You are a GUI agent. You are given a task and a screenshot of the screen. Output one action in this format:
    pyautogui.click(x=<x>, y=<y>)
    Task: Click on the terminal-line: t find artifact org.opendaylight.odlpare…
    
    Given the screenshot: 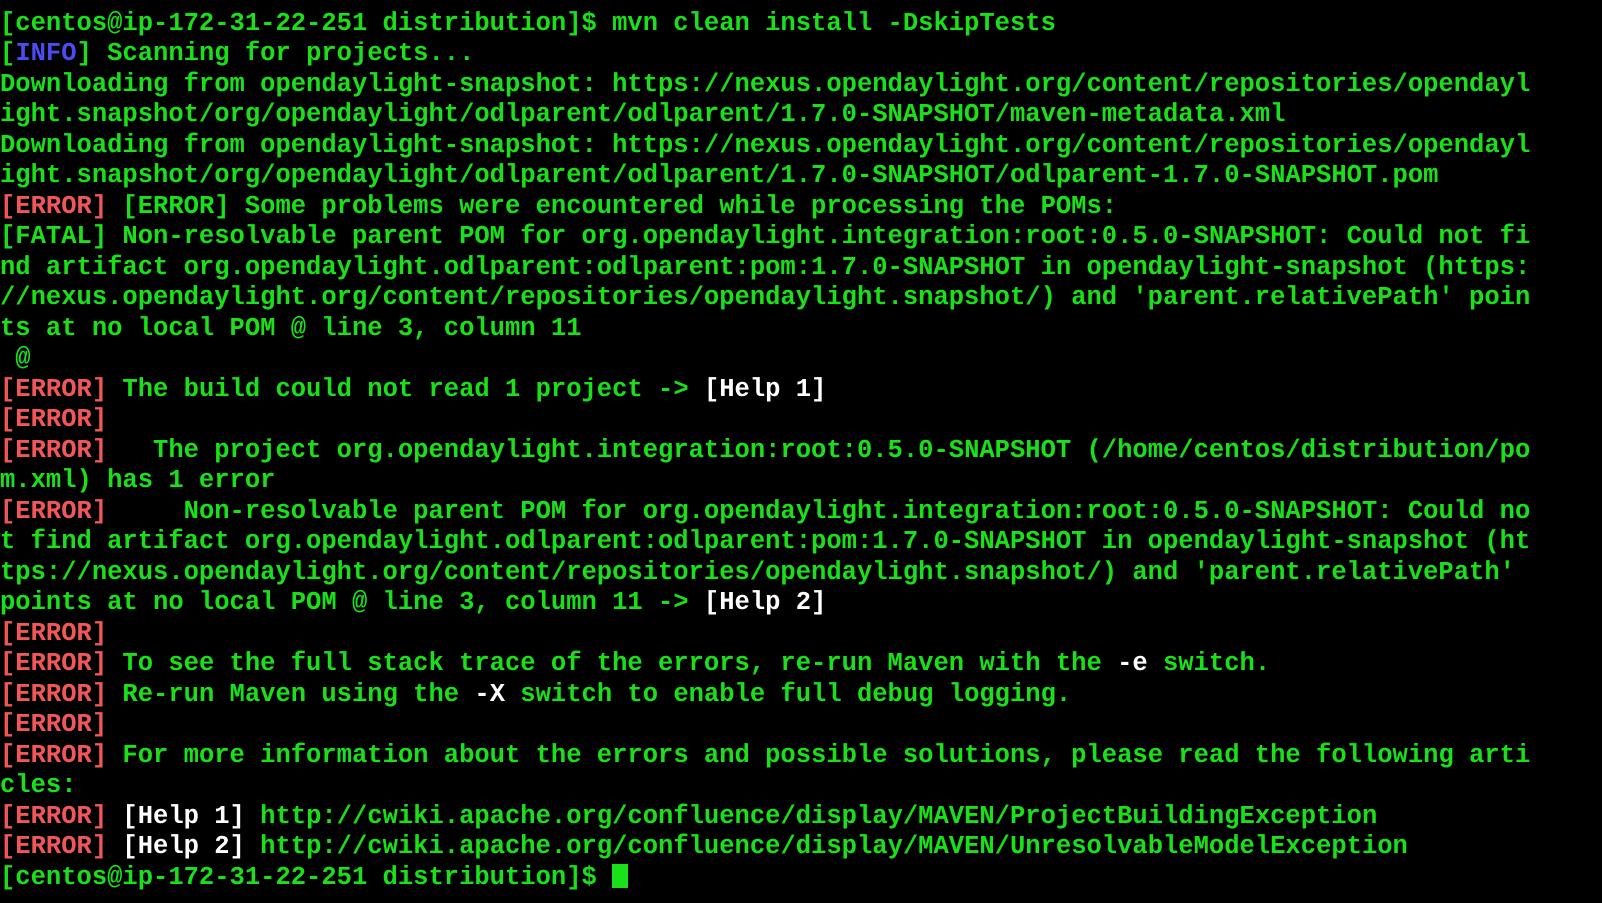 What is the action you would take?
    pyautogui.click(x=801, y=542)
    